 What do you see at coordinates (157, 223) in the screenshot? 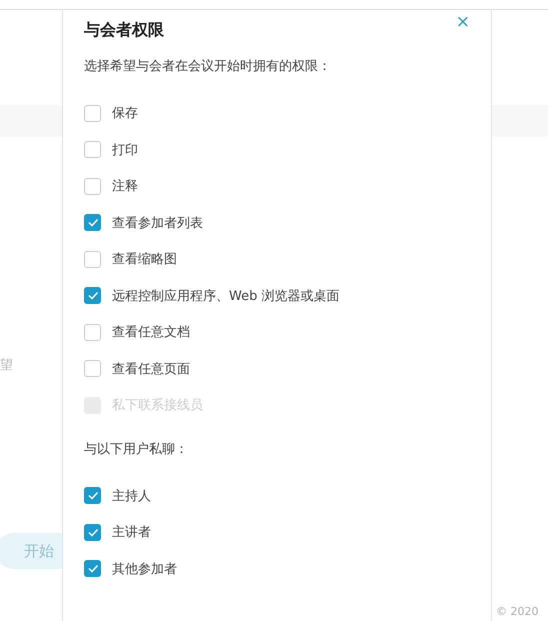
I see `checkbox-label: 查看参加者列表` at bounding box center [157, 223].